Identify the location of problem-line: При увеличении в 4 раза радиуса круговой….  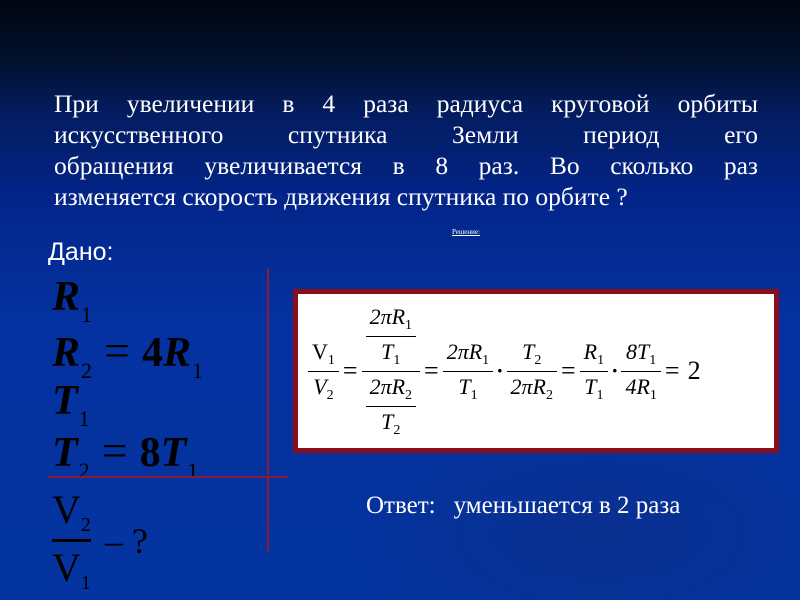
(406, 103).